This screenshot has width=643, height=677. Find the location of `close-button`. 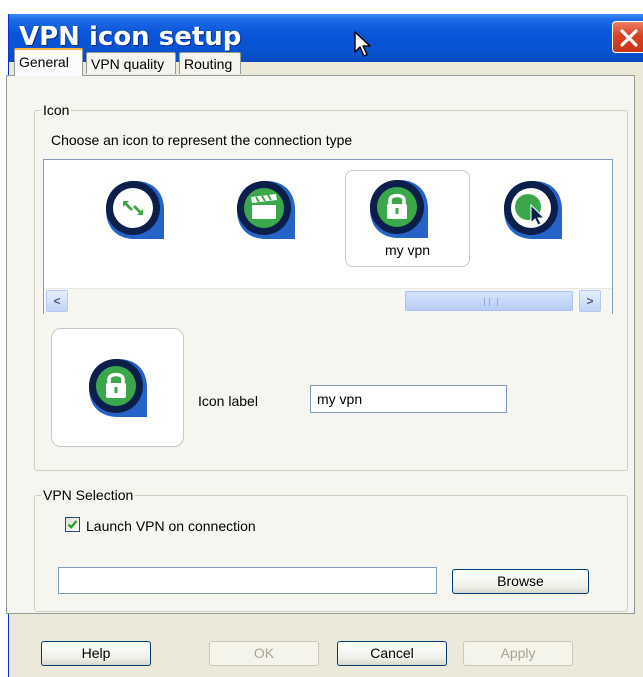

close-button is located at coordinates (627, 37).